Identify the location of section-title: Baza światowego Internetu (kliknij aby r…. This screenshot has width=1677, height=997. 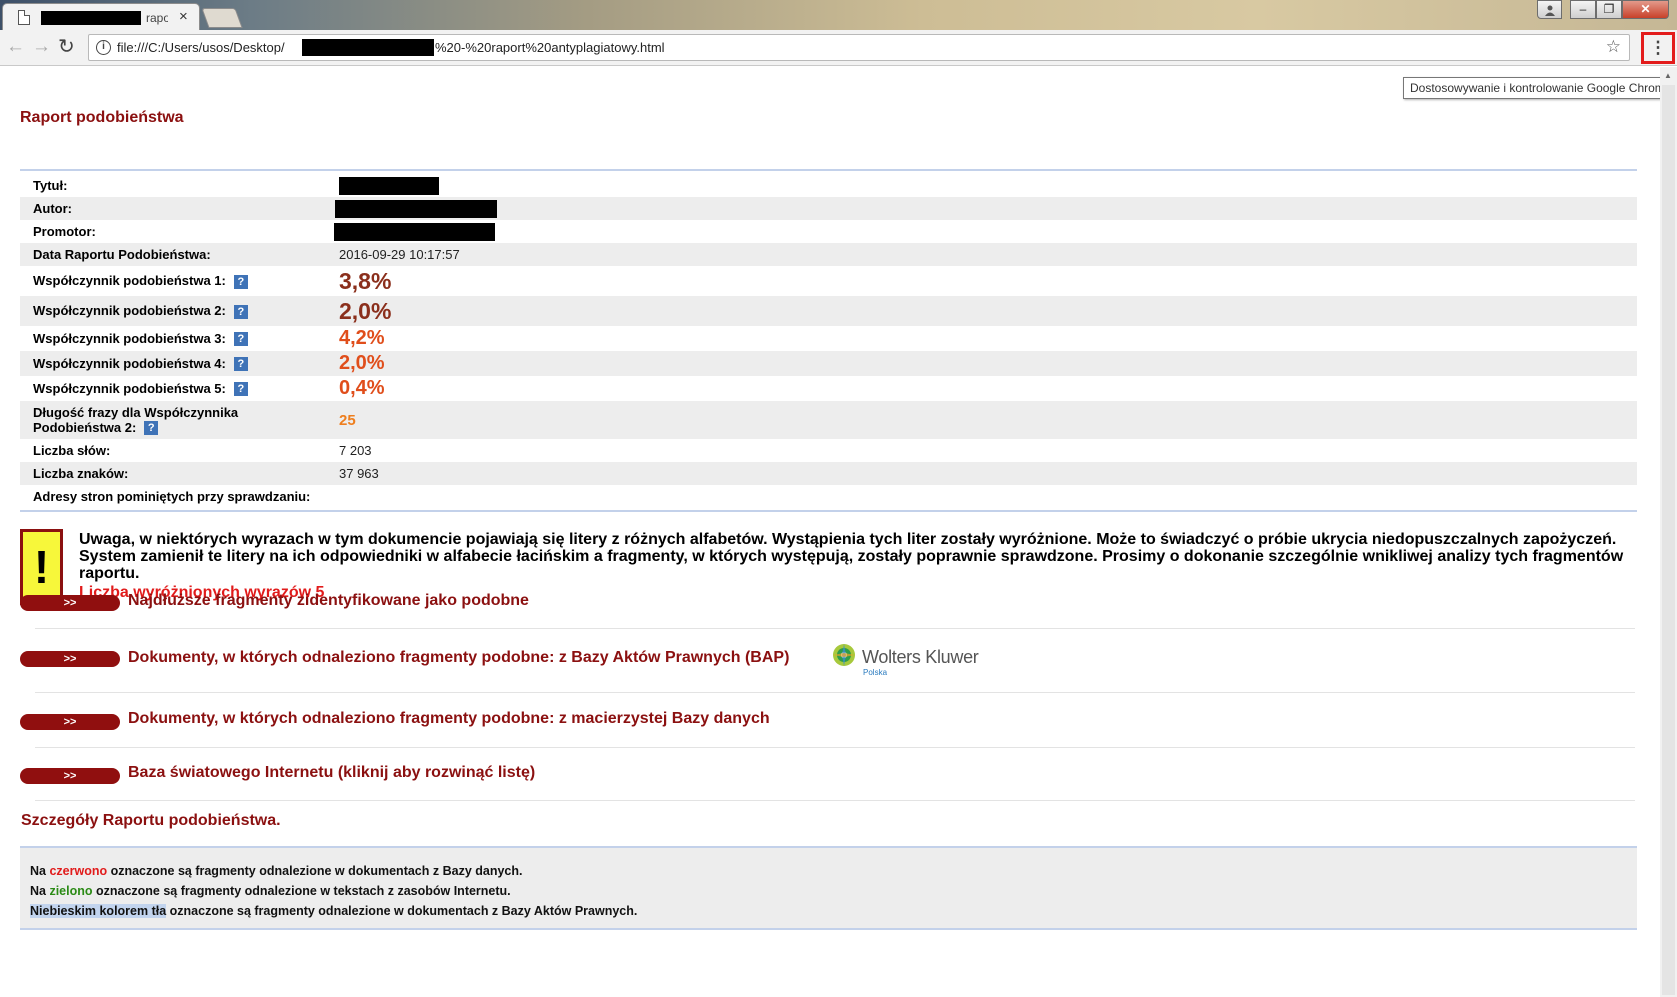
(331, 773).